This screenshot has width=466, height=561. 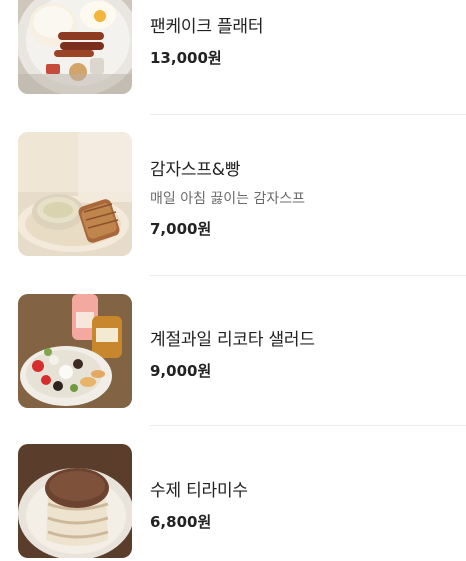 I want to click on pancake-platter-photo, so click(x=75, y=47).